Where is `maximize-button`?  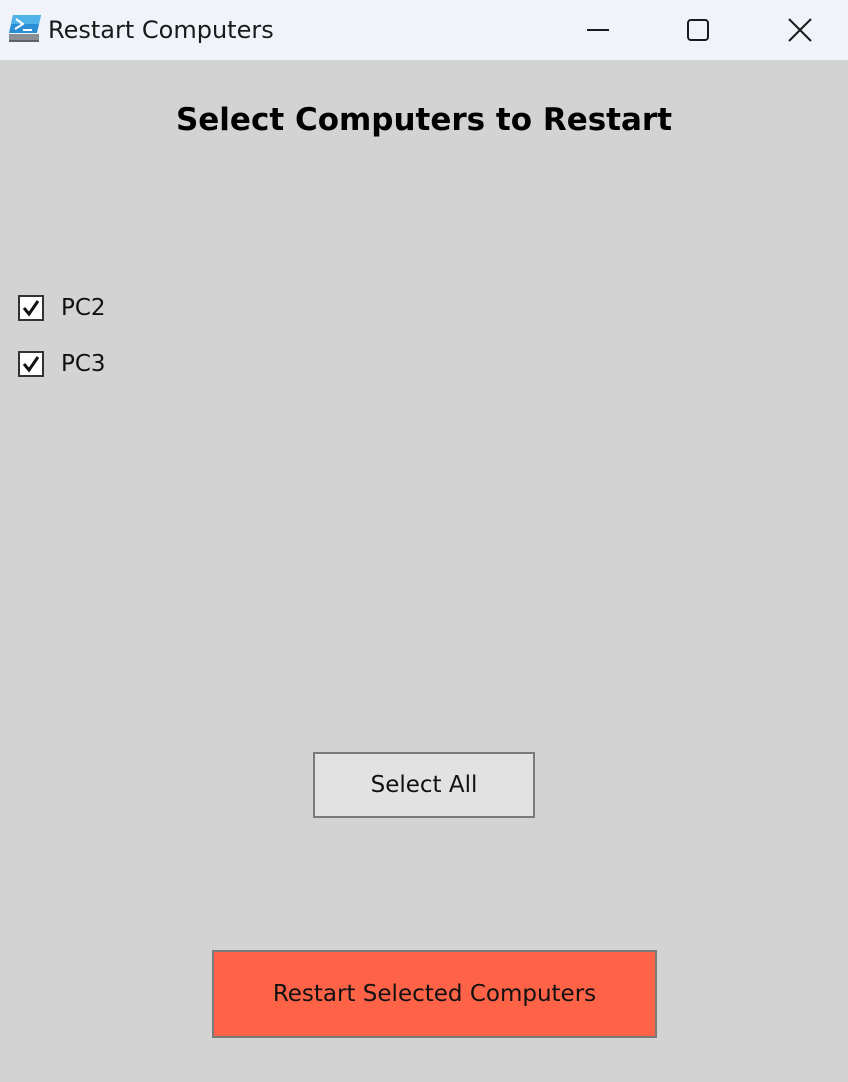 maximize-button is located at coordinates (698, 30).